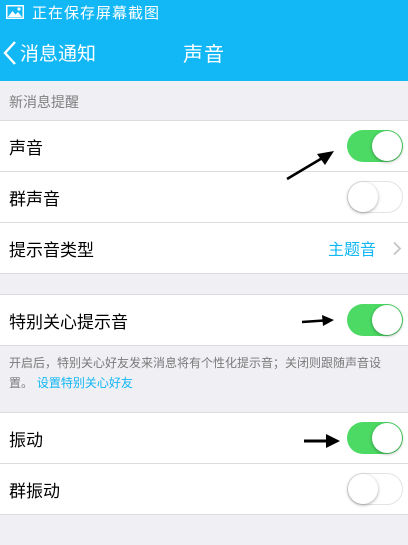  What do you see at coordinates (34, 199) in the screenshot?
I see `row-label: 群声音` at bounding box center [34, 199].